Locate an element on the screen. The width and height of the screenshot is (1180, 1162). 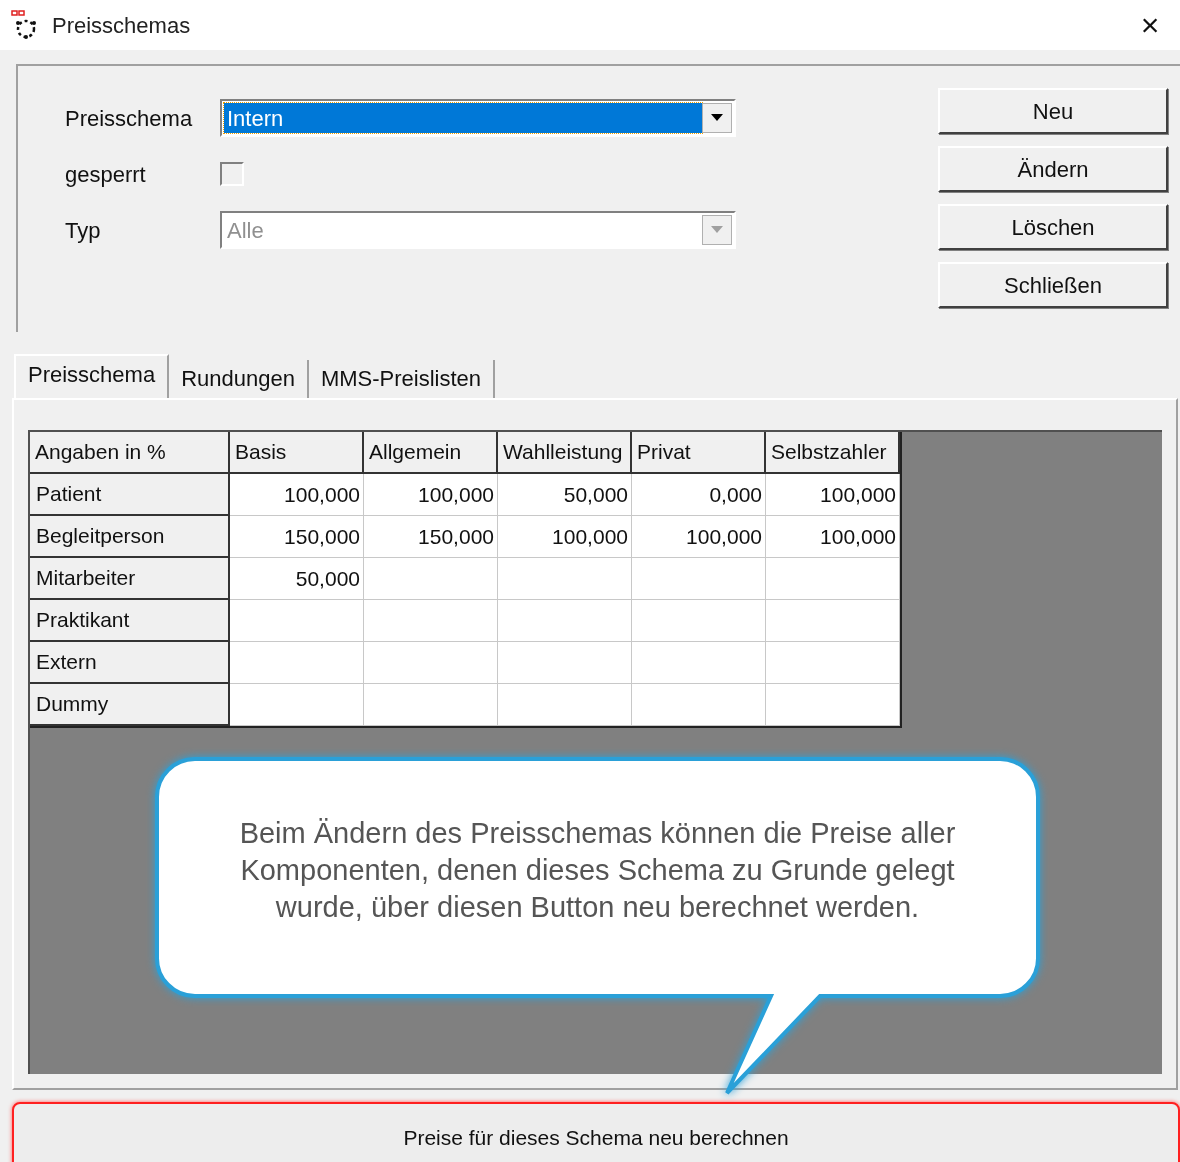
row-header: Dummy is located at coordinates (130, 705).